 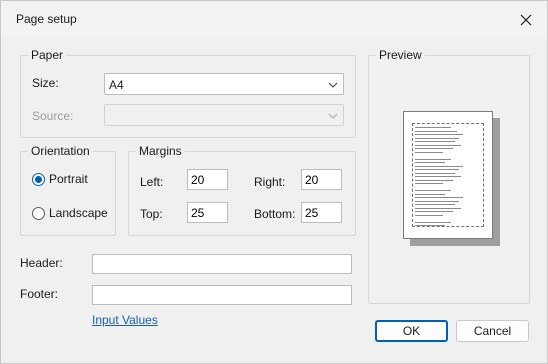 What do you see at coordinates (38, 213) in the screenshot?
I see `radio-unchecked-icon` at bounding box center [38, 213].